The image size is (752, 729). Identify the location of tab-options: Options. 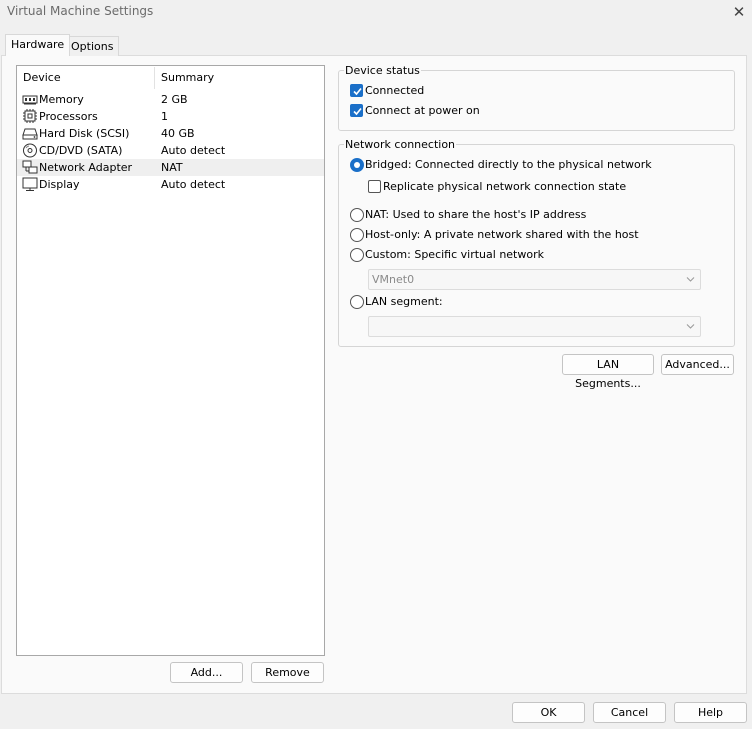
(92, 46).